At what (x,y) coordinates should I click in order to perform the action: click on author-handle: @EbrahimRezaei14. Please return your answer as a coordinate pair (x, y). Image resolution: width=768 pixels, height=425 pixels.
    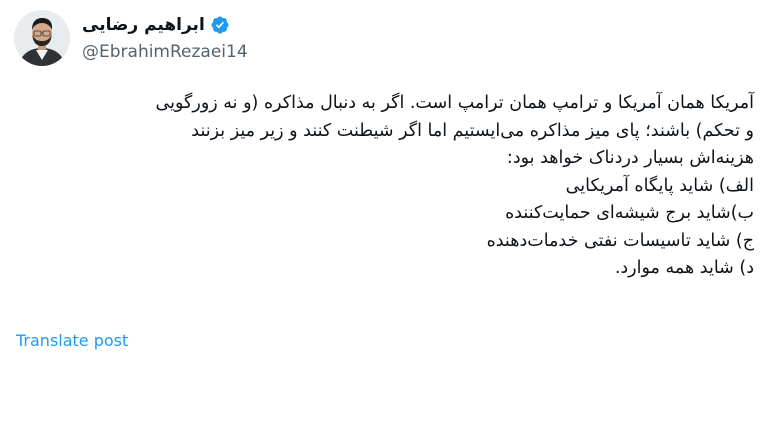
    Looking at the image, I should click on (165, 52).